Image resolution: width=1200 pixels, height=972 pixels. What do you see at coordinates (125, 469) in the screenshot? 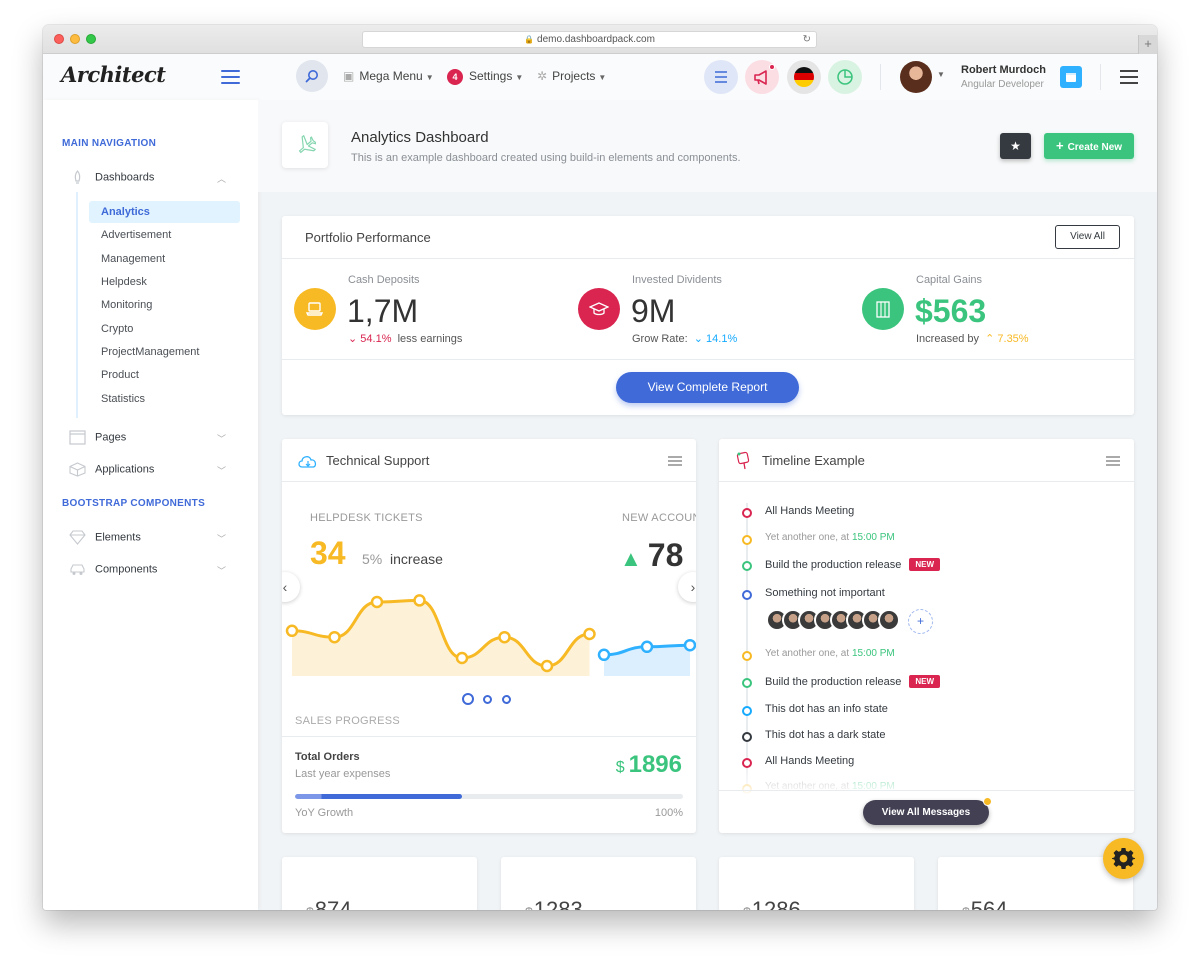
I see `sidebar-item-label: Applications` at bounding box center [125, 469].